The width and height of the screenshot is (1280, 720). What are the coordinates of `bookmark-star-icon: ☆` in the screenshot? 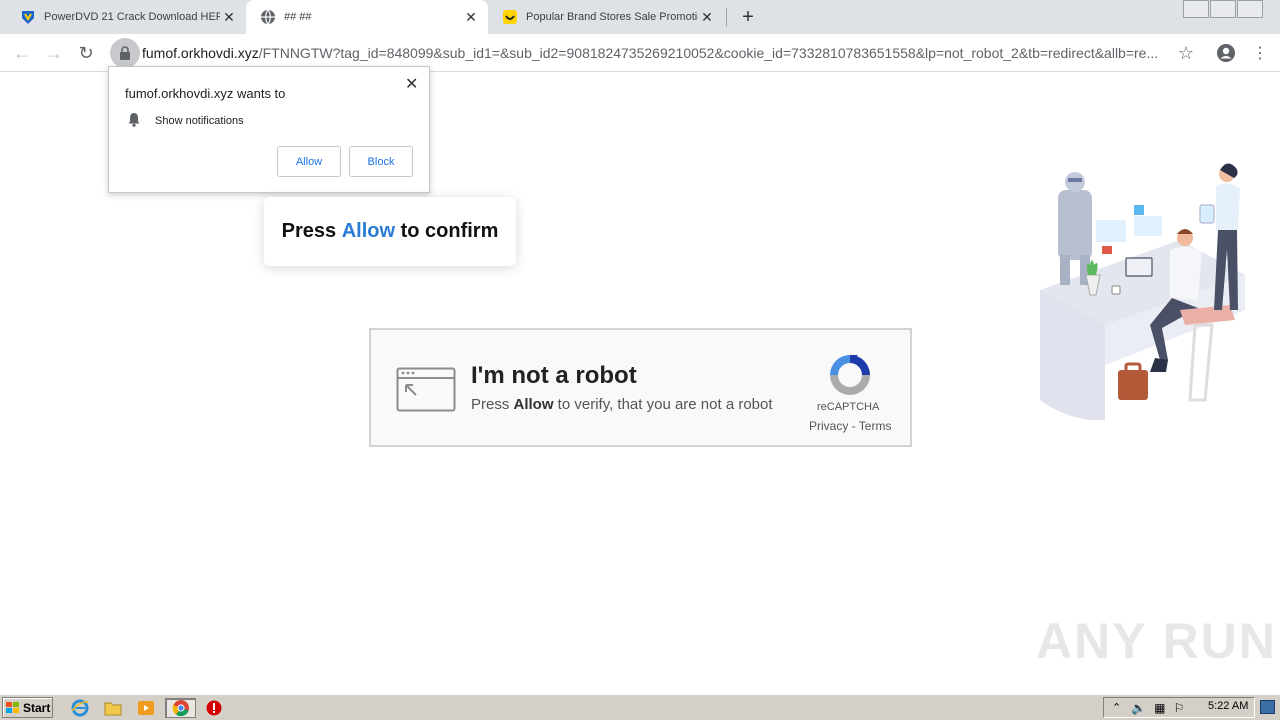 It's located at (1186, 53).